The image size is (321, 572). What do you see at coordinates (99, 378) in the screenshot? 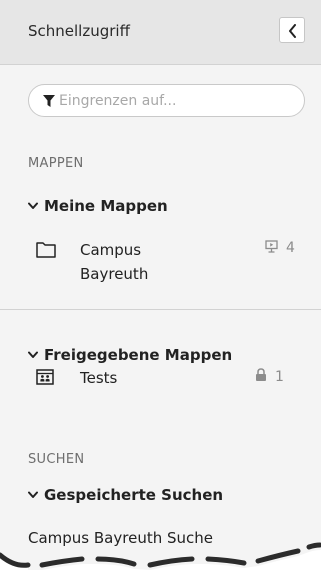
I see `folder-label: Tests` at bounding box center [99, 378].